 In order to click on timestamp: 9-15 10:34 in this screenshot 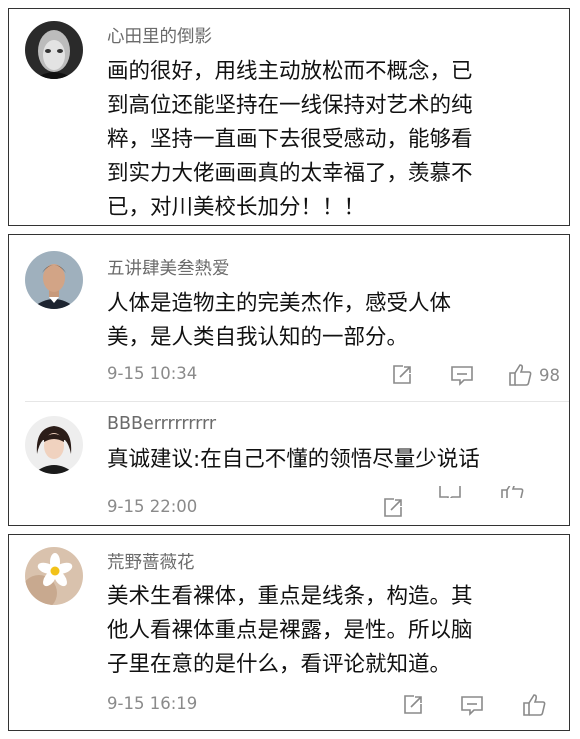, I will do `click(152, 373)`.